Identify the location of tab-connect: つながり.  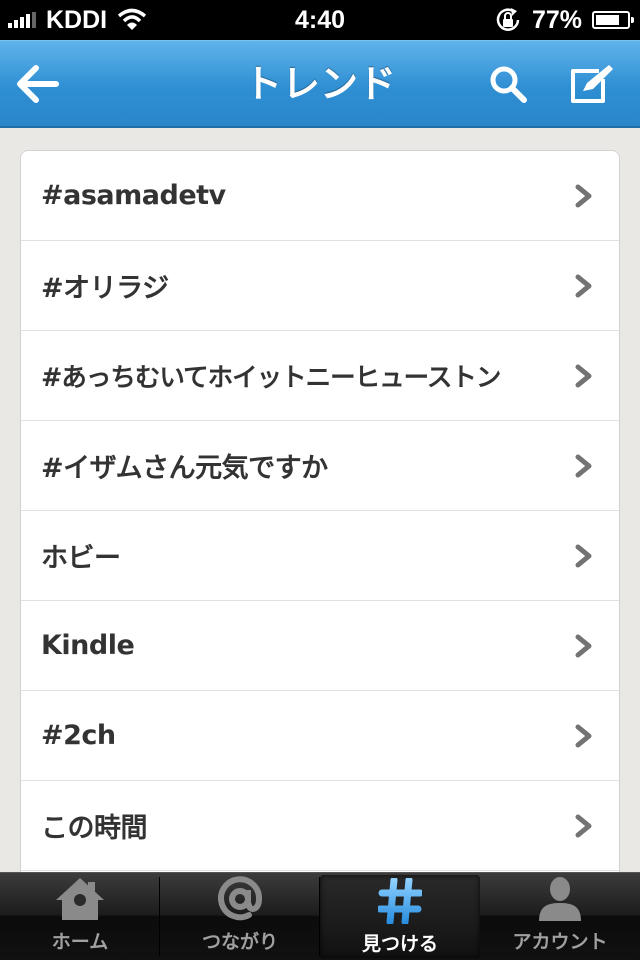
(240, 916).